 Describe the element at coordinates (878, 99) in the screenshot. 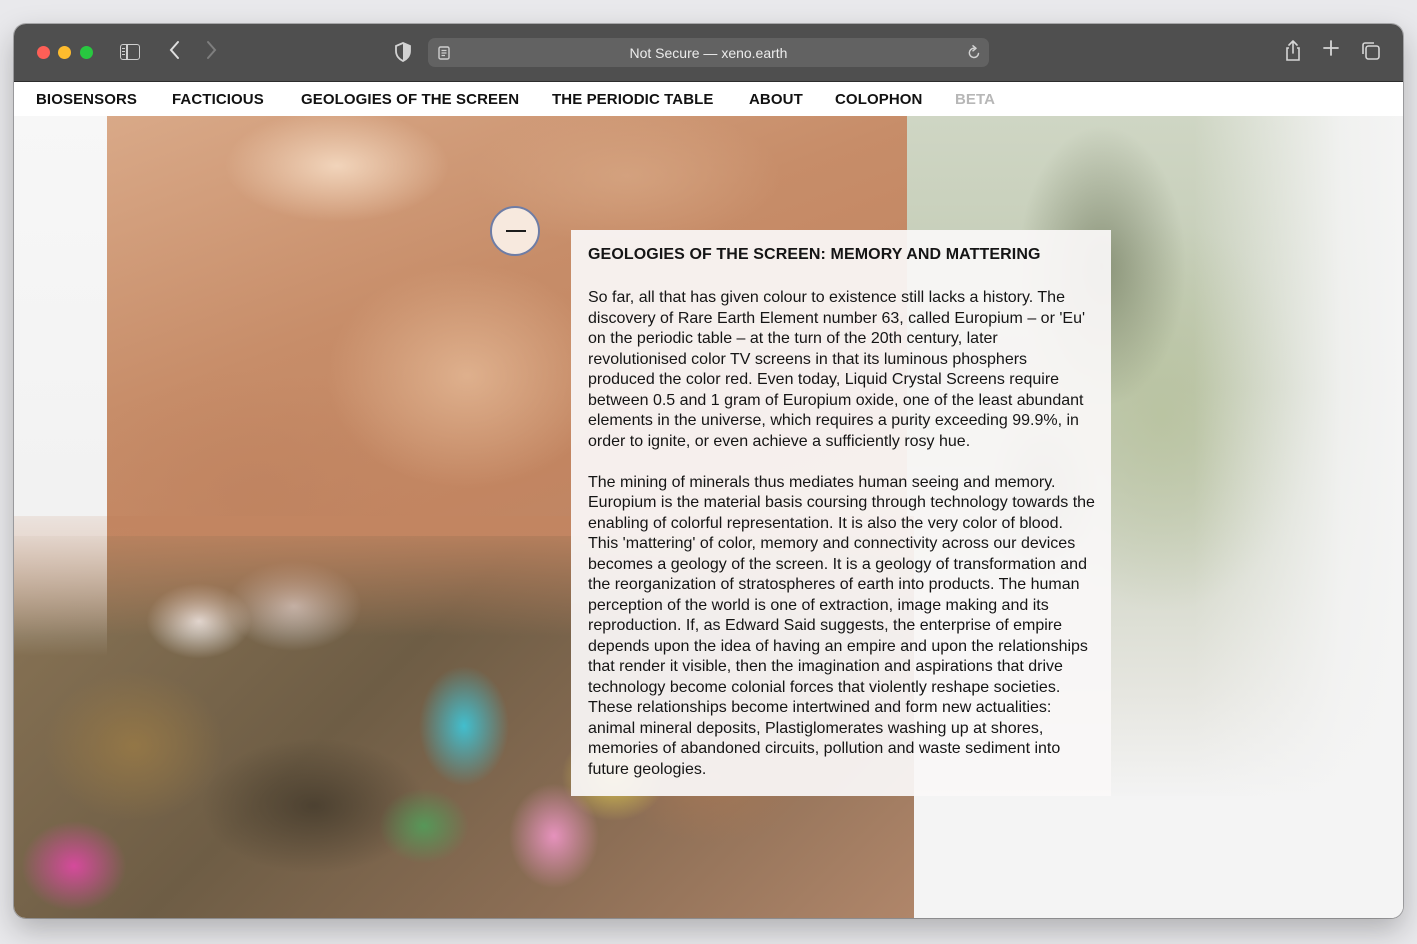

I see `nav-item-colophon: COLOPHON` at that location.